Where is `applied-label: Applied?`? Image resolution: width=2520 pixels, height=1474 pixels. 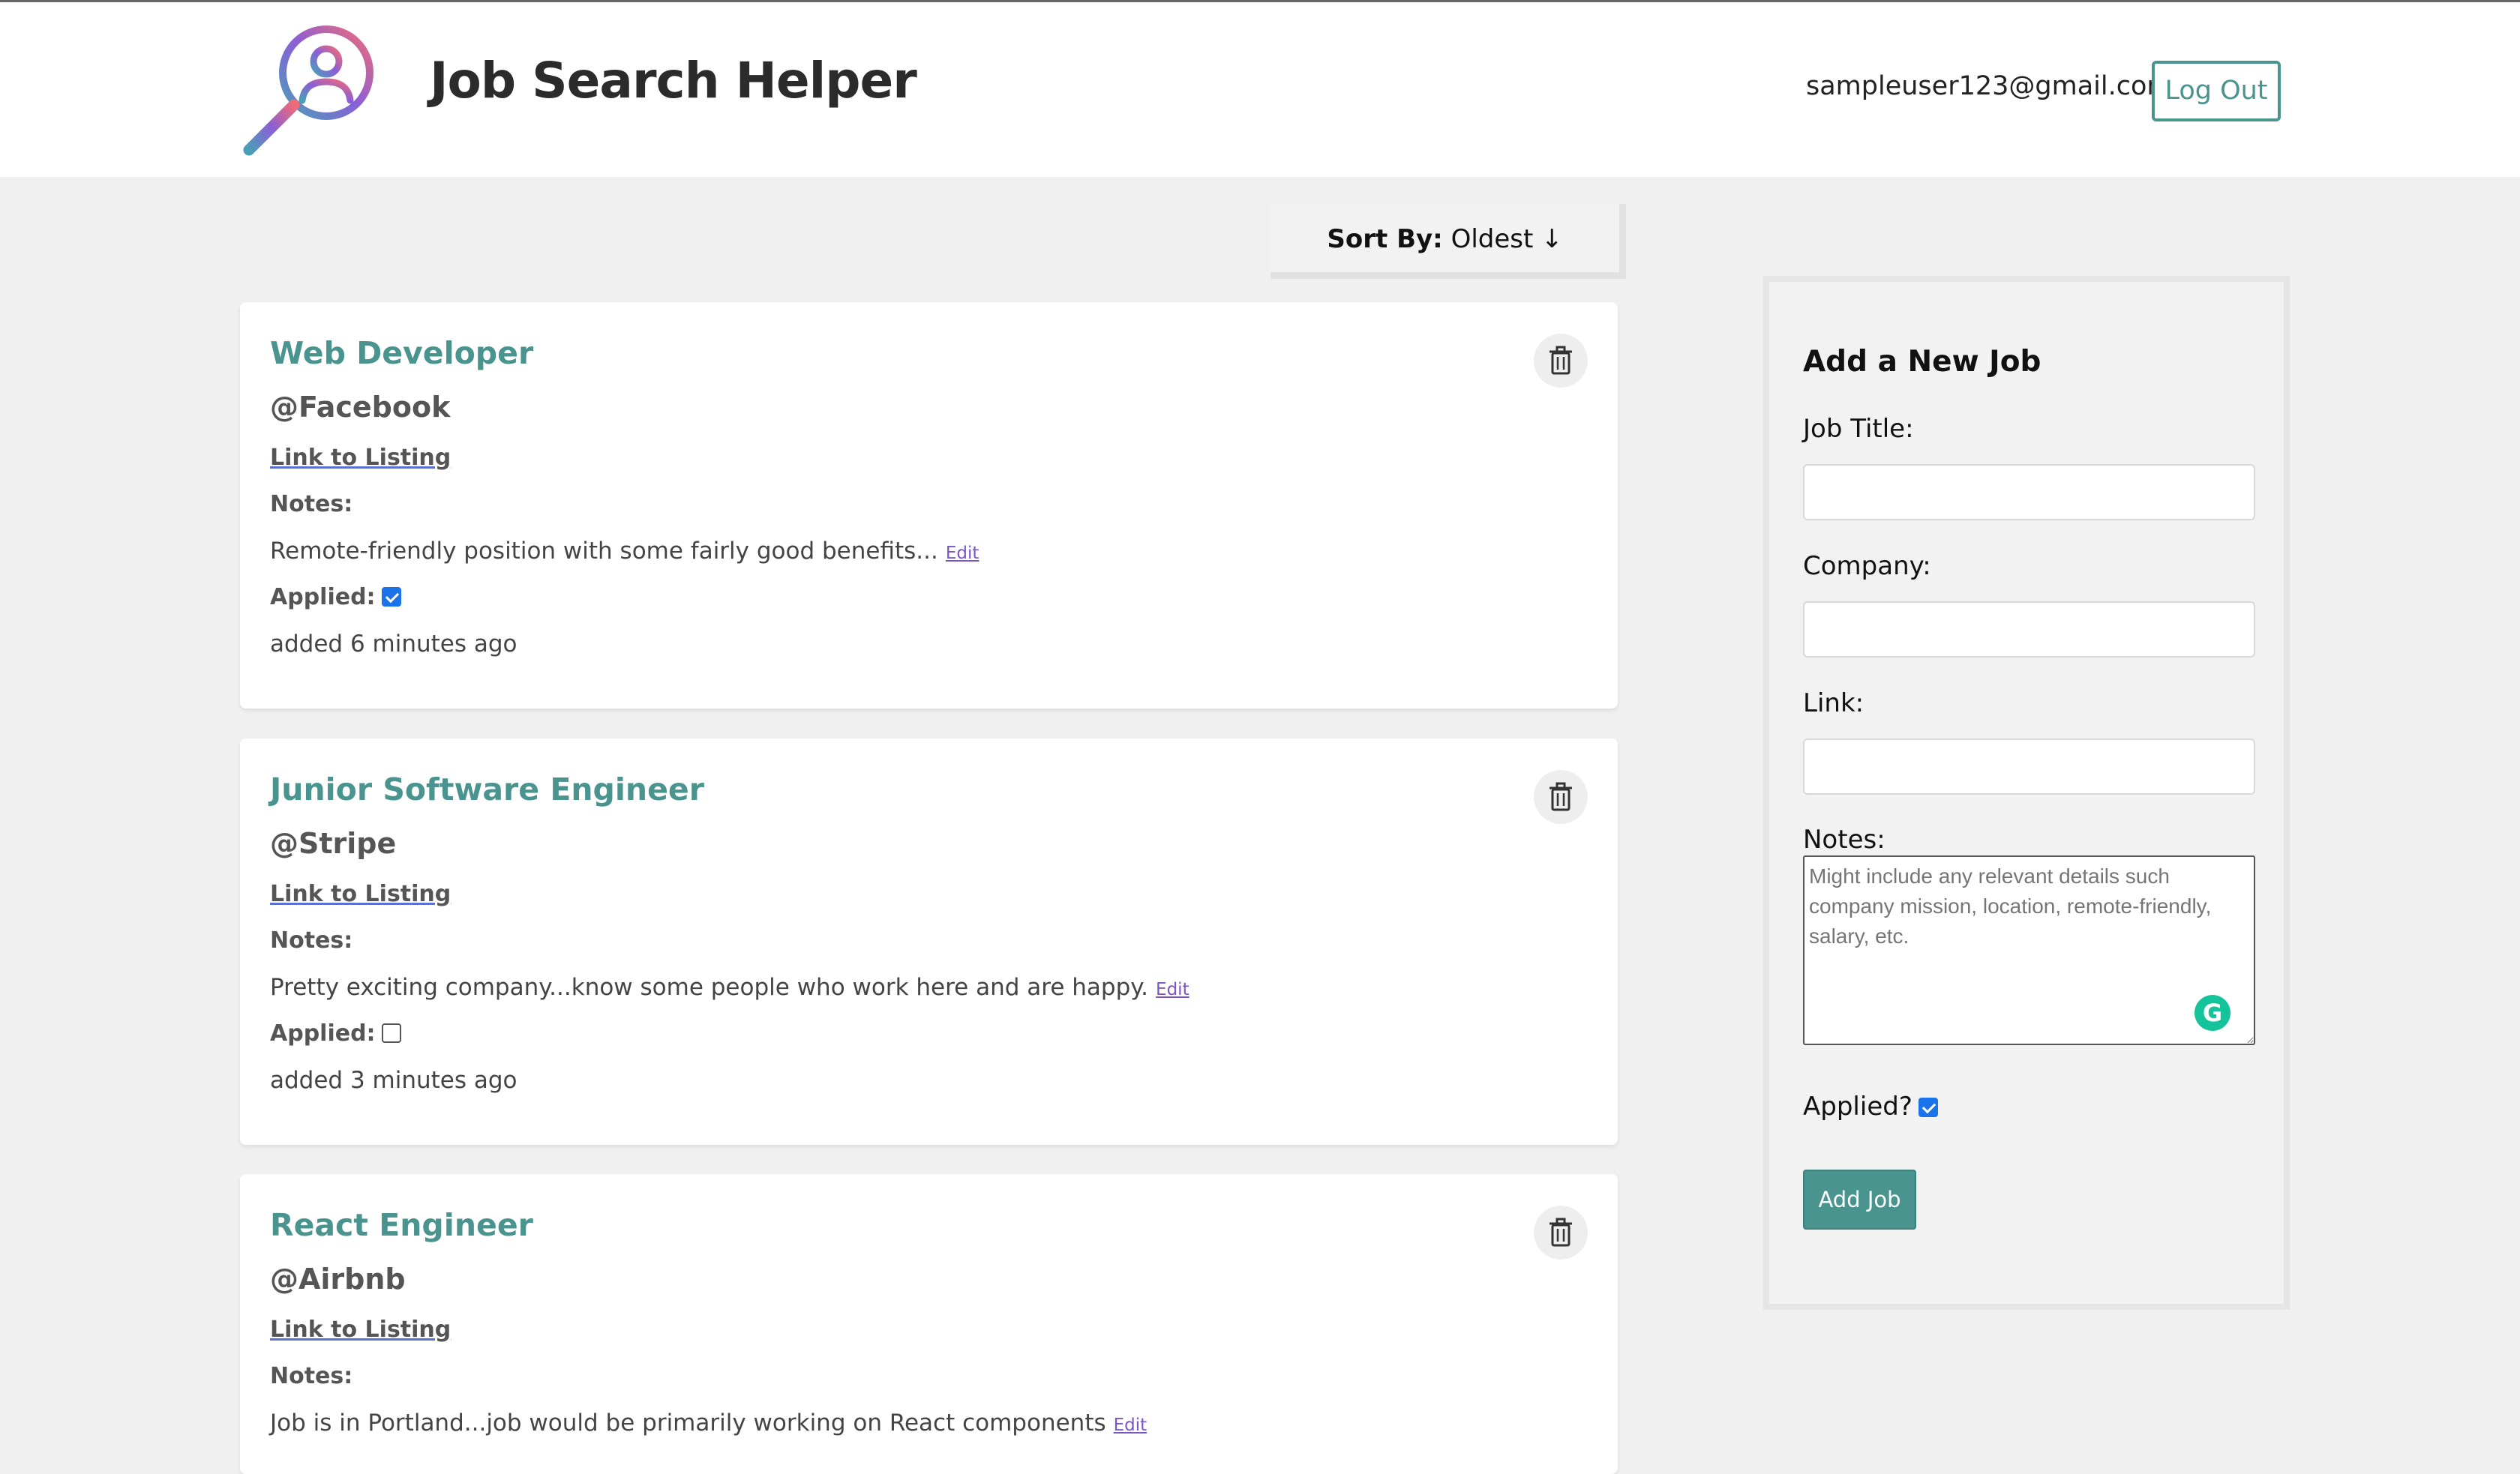 applied-label: Applied? is located at coordinates (1857, 1107).